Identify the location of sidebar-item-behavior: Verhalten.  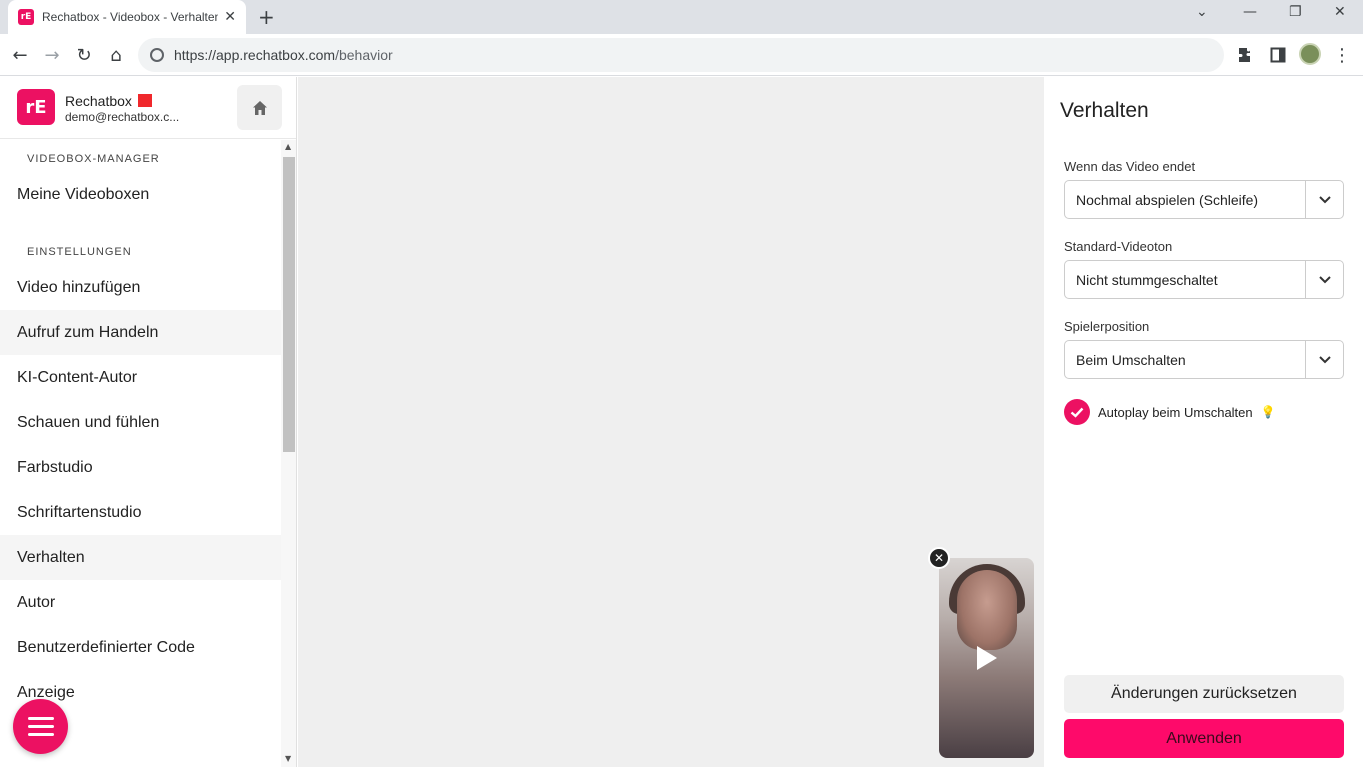
(140, 557).